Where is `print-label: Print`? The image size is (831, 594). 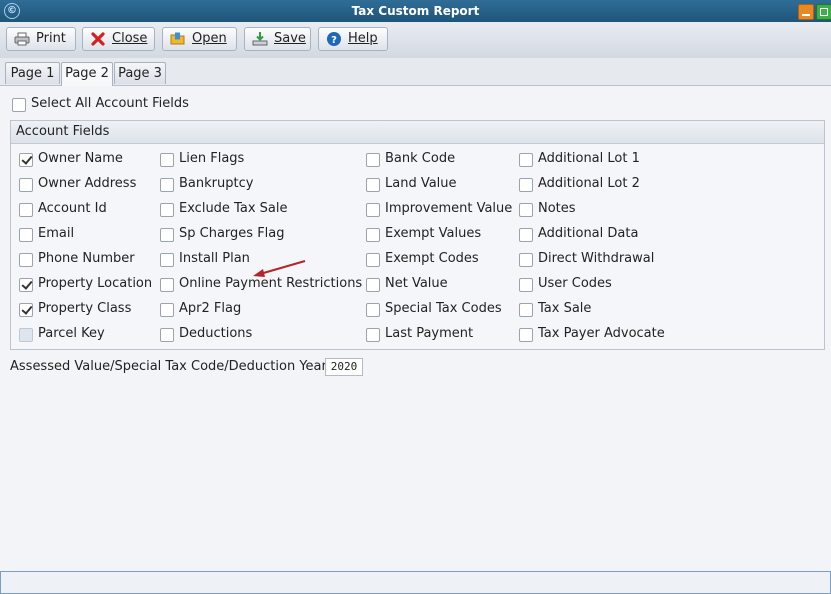
print-label: Print is located at coordinates (51, 38).